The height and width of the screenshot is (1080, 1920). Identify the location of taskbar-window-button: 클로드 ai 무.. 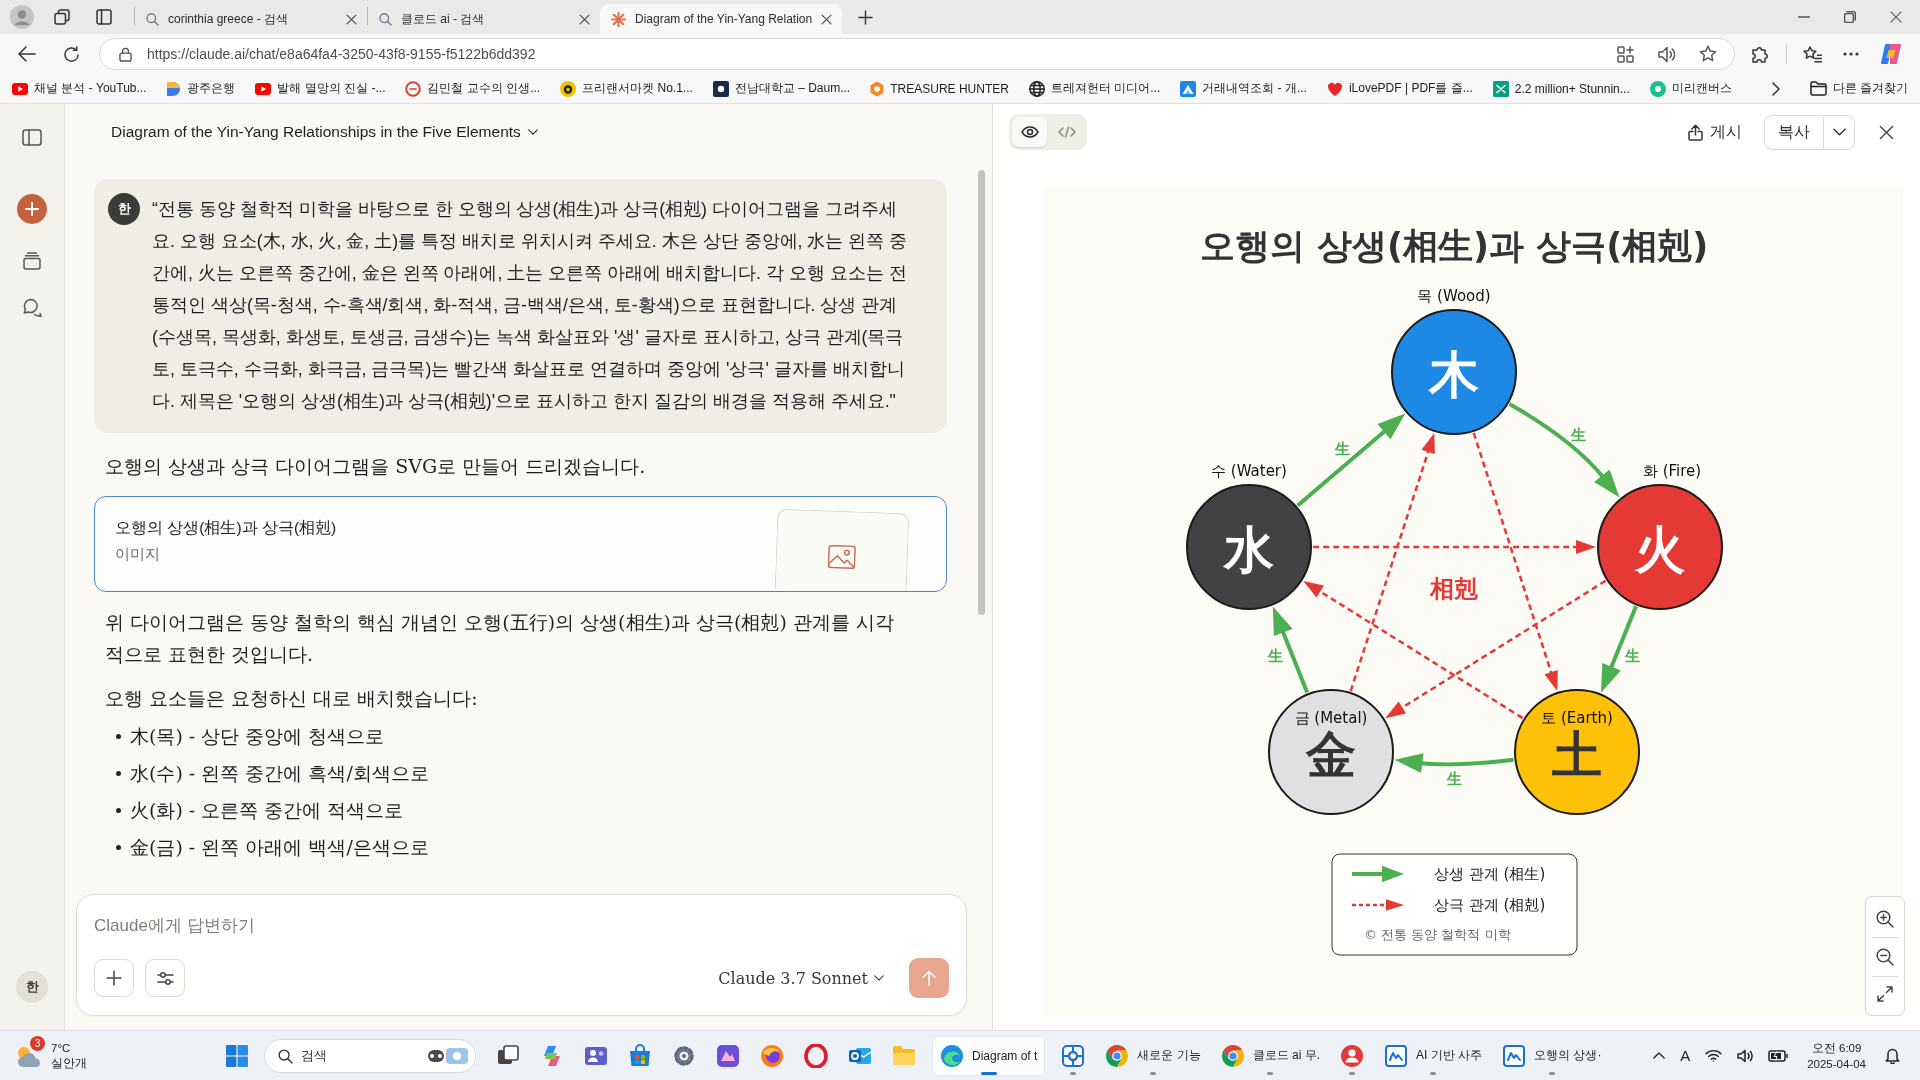
(1270, 1055).